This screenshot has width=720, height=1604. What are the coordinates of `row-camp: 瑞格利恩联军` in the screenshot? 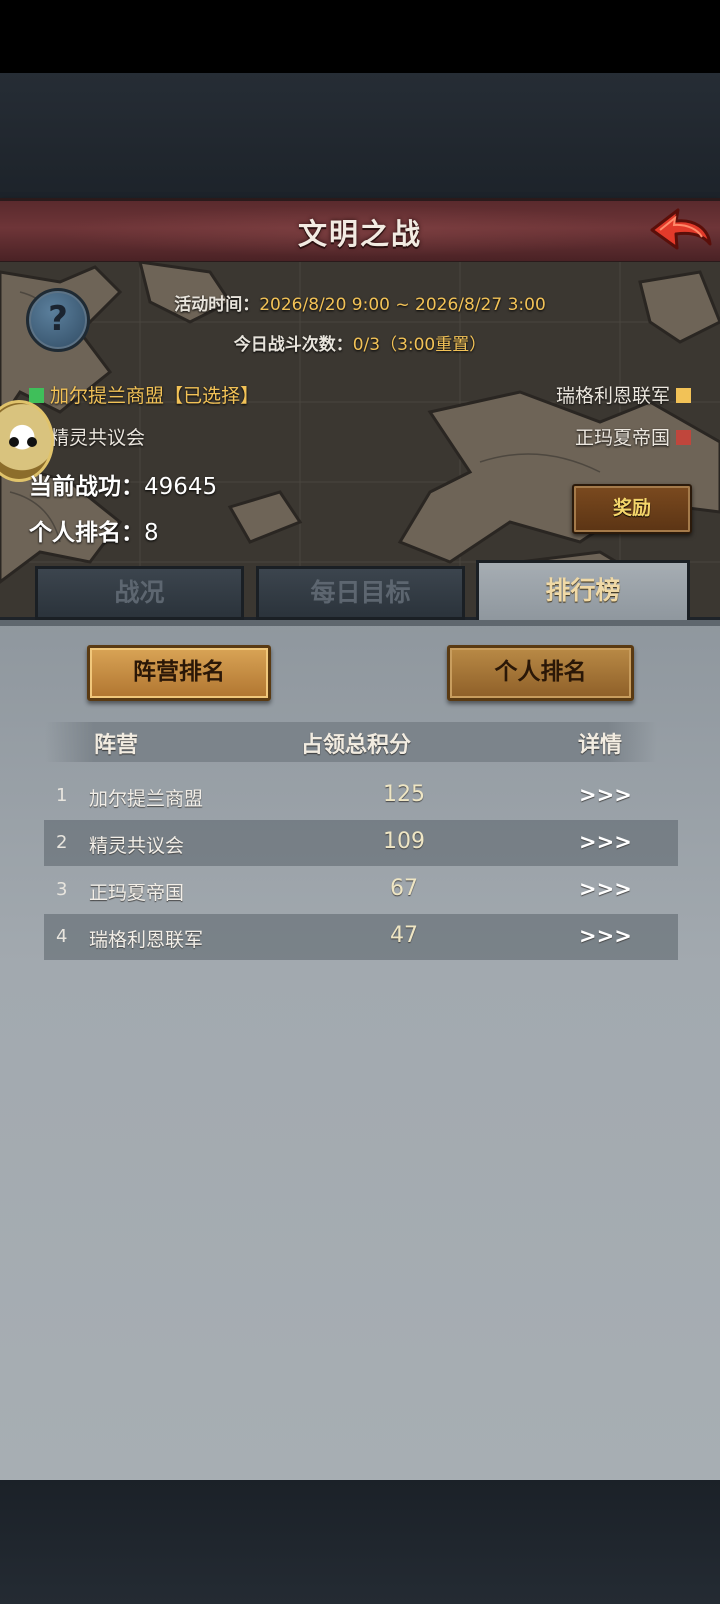 It's located at (146, 940).